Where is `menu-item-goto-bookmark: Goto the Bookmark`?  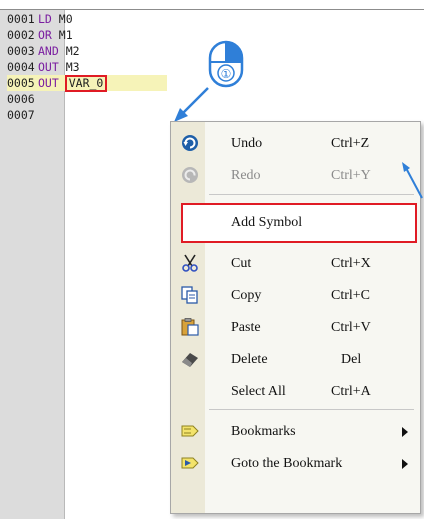 menu-item-goto-bookmark: Goto the Bookmark is located at coordinates (295, 462).